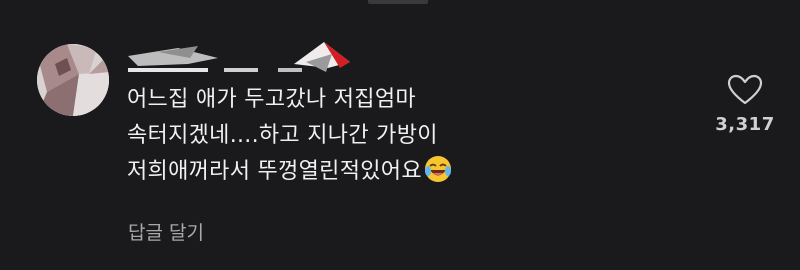 This screenshot has height=270, width=800. Describe the element at coordinates (271, 99) in the screenshot. I see `comment-line-1: 어느집 애가 두고갔나 저집엄마` at that location.